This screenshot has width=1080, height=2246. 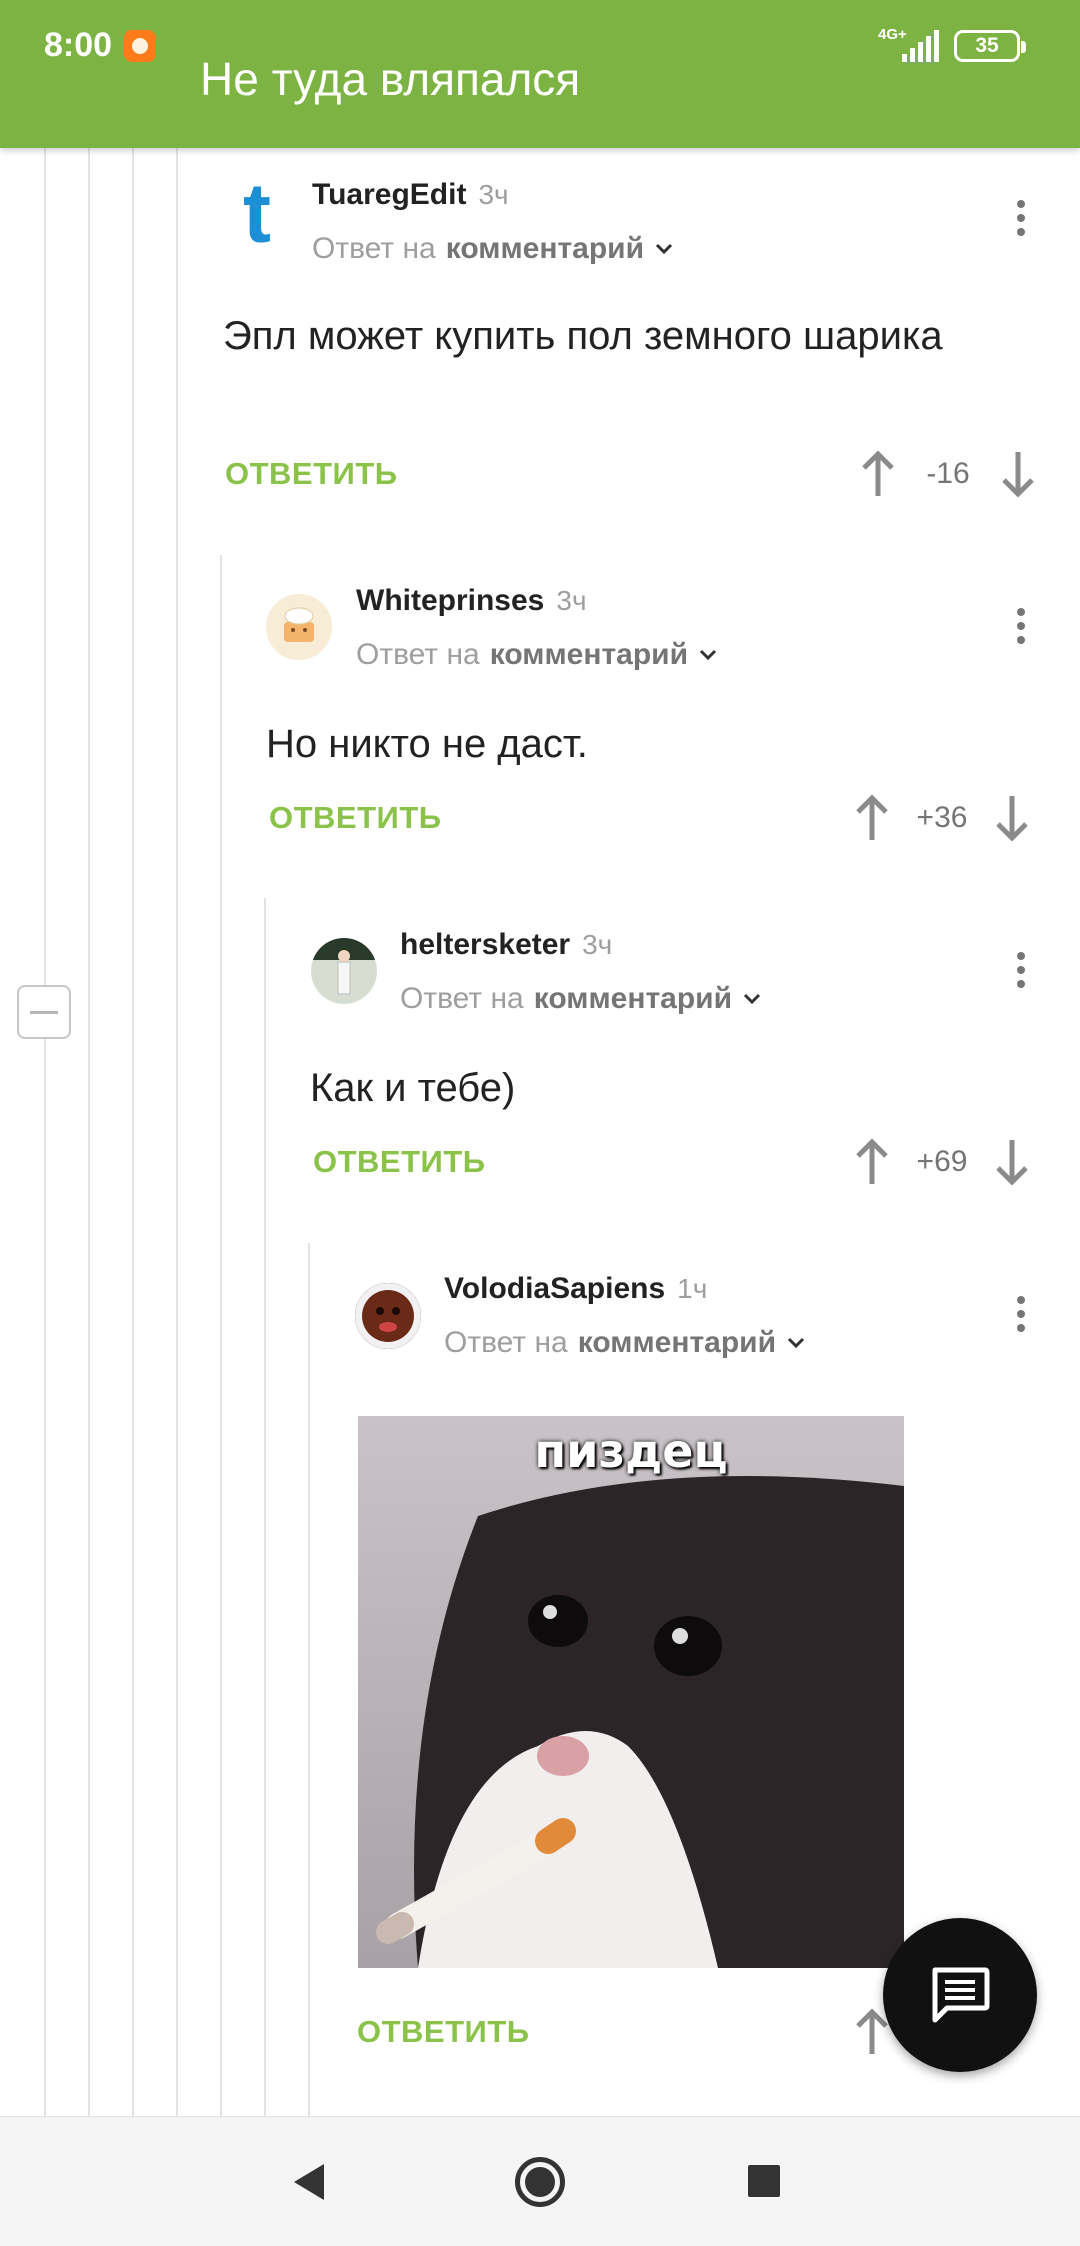 I want to click on signal-icon, so click(x=920, y=46).